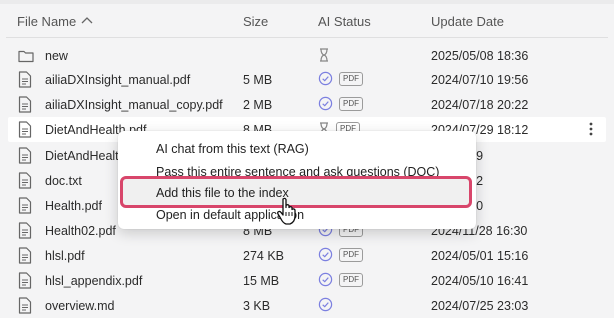 This screenshot has width=614, height=318. I want to click on update-date: 2024/07/25 23:03, so click(480, 306).